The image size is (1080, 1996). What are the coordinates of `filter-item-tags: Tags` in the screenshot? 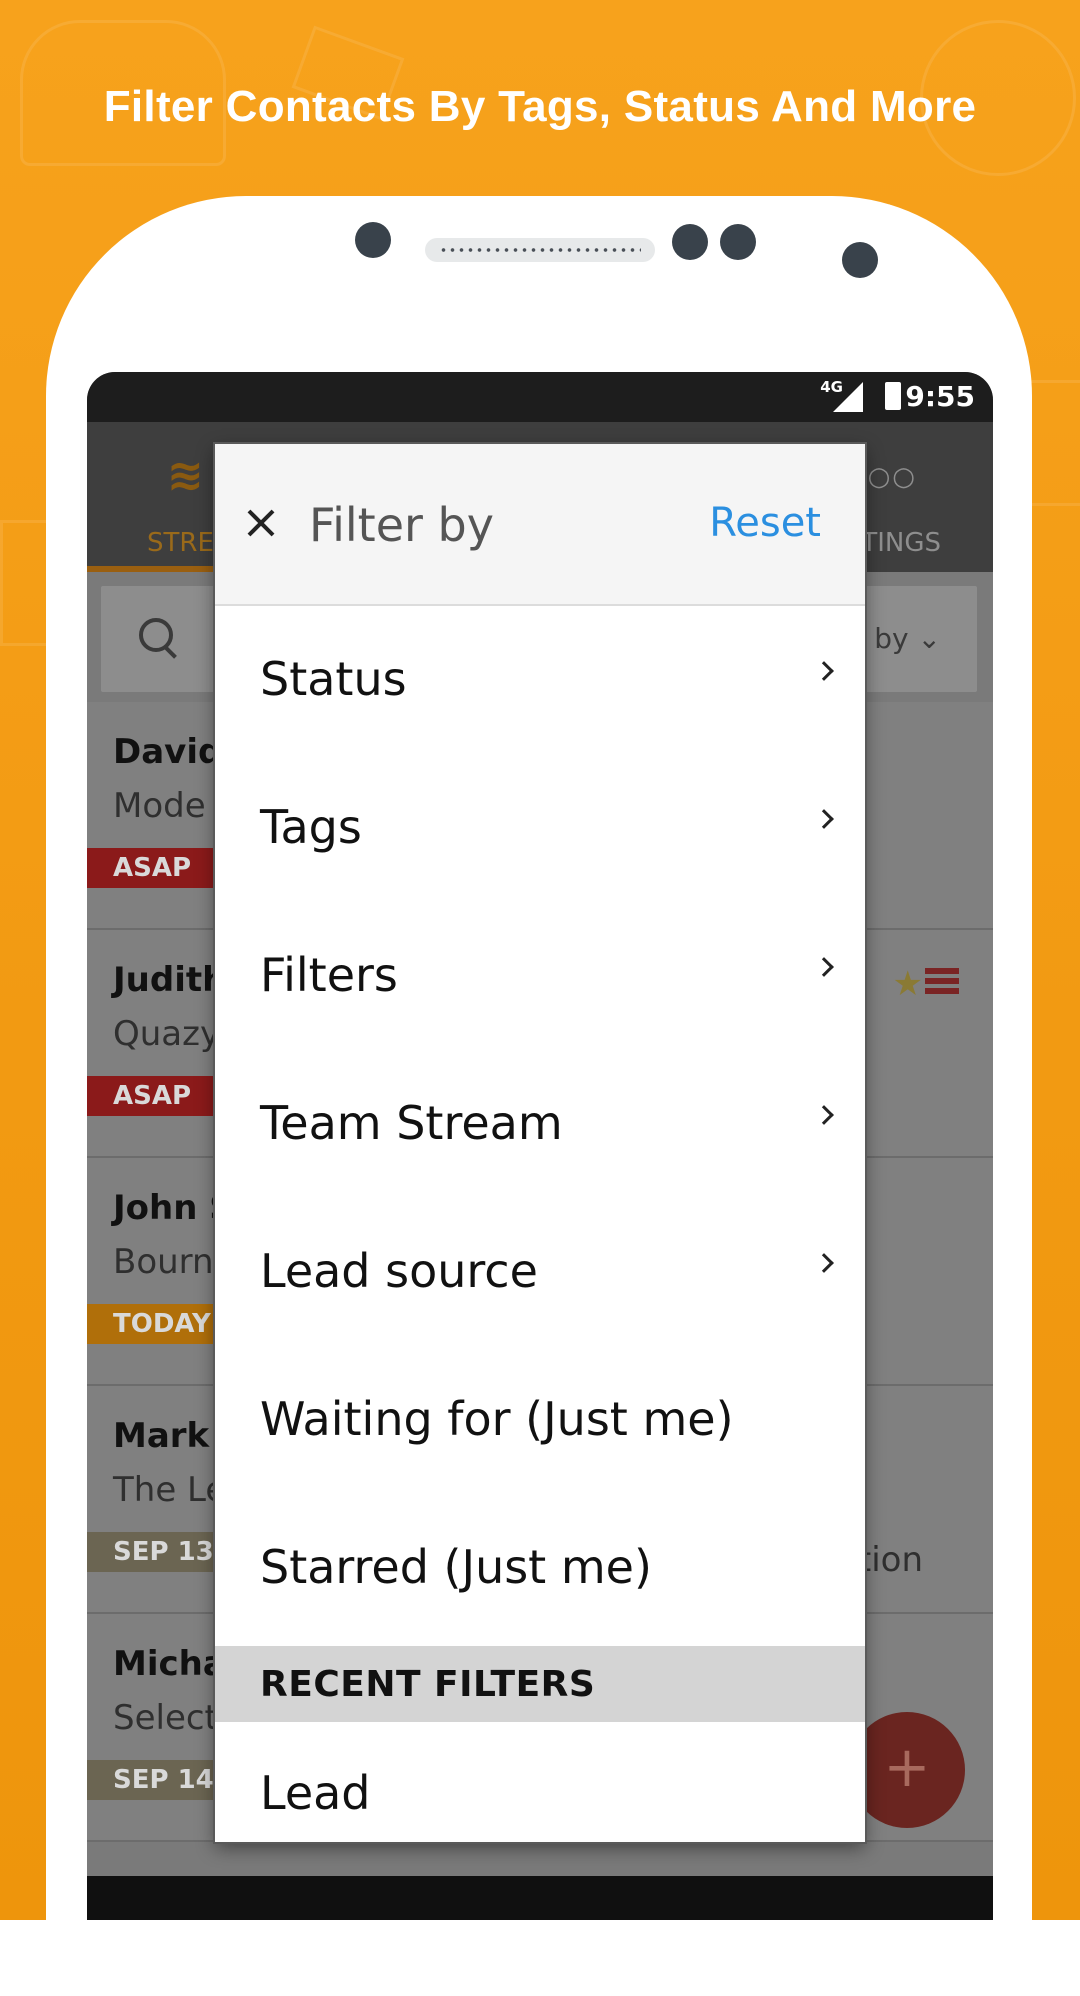 It's located at (540, 828).